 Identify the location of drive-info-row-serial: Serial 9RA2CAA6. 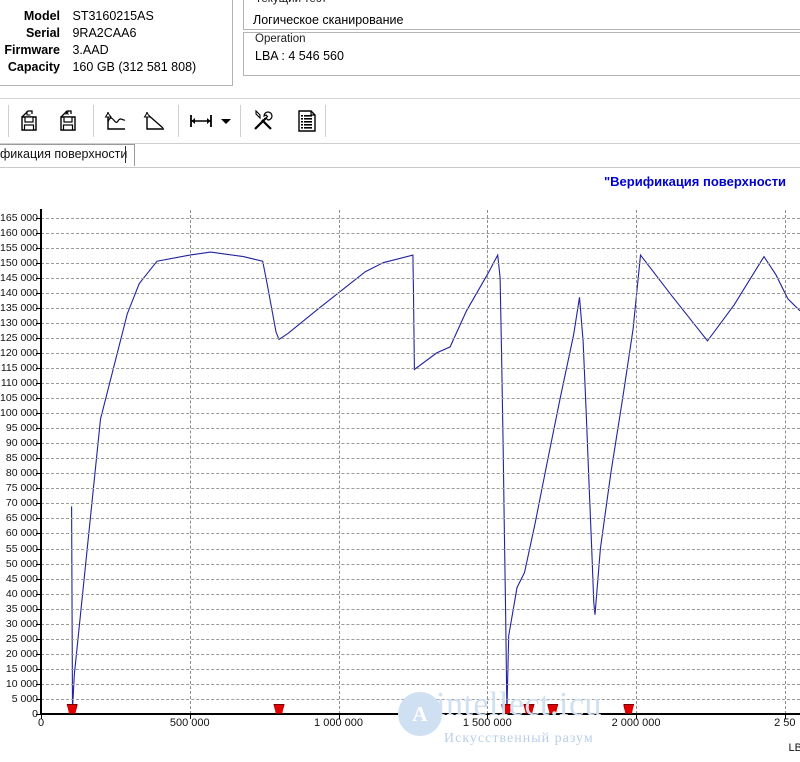
(68, 33).